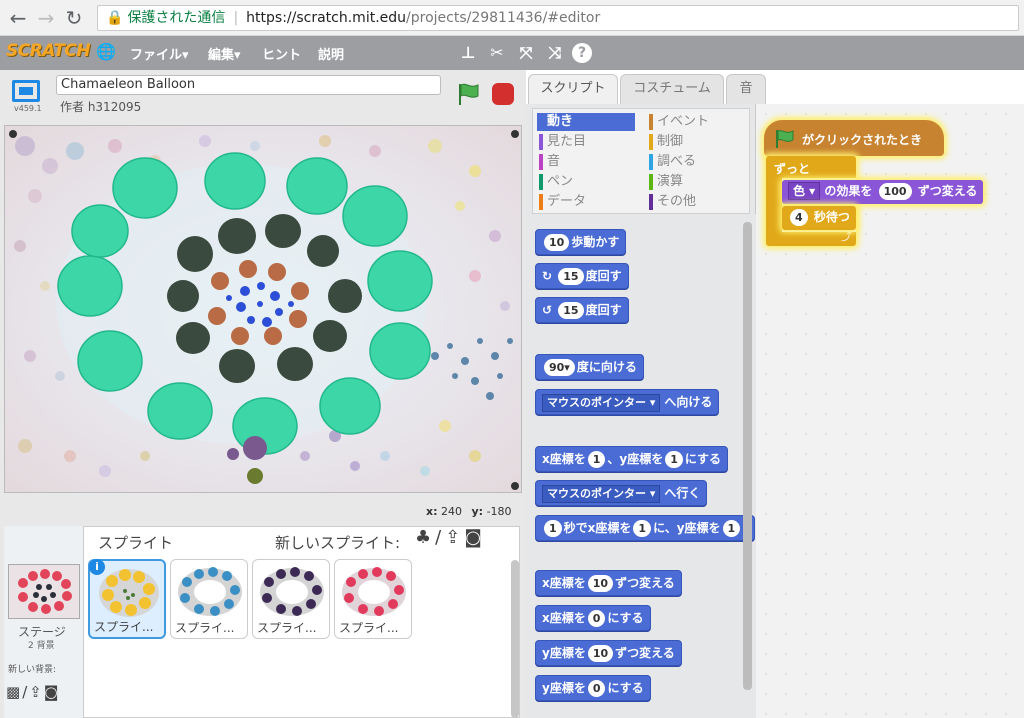 The height and width of the screenshot is (718, 1024). Describe the element at coordinates (696, 182) in the screenshot. I see `category-operators: 演算` at that location.